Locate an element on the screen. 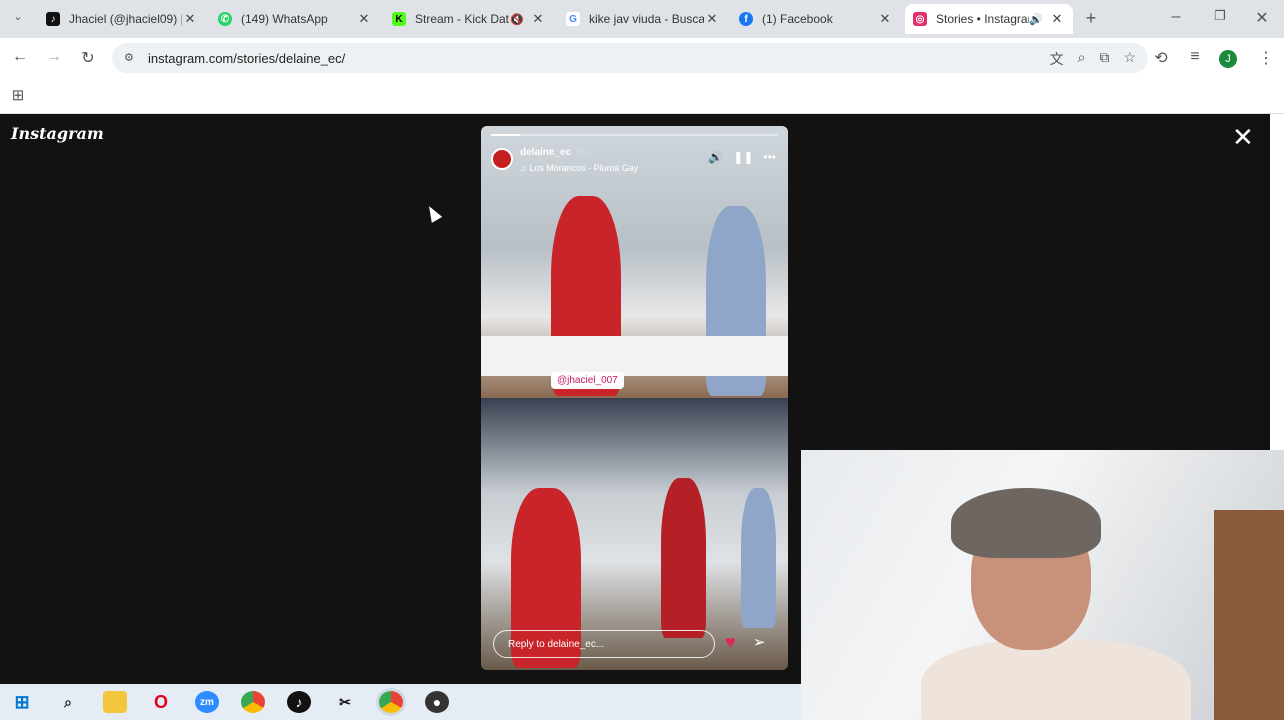  speaker-icon: 🔊 is located at coordinates (1036, 19).